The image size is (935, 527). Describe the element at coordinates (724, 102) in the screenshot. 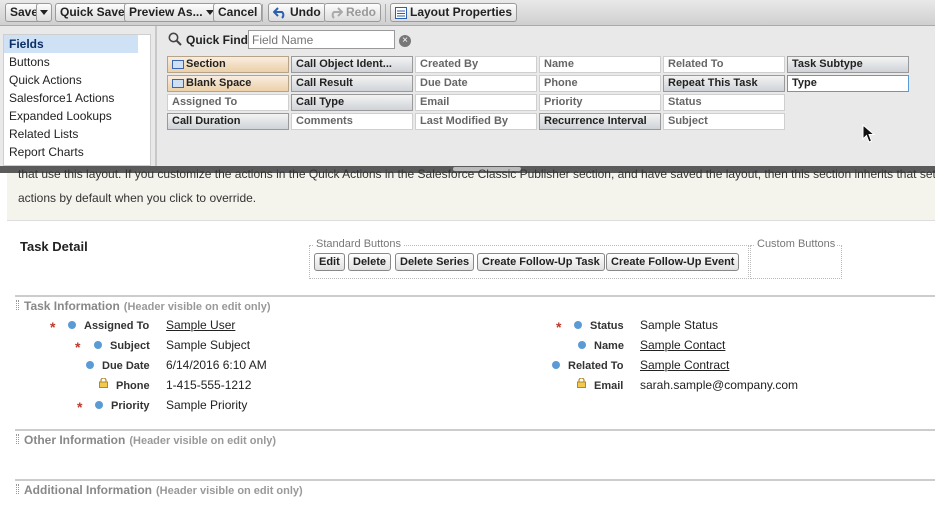

I see `field-status: Status` at that location.